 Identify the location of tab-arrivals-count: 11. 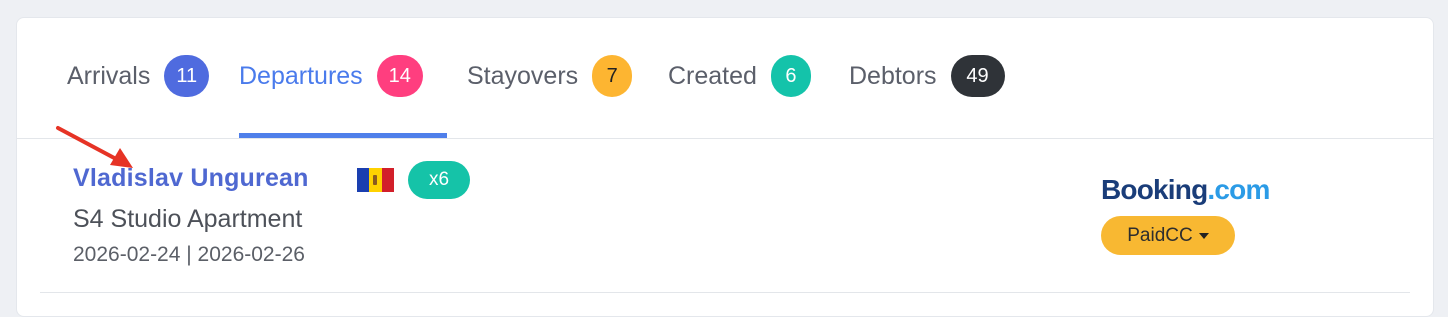
(187, 76).